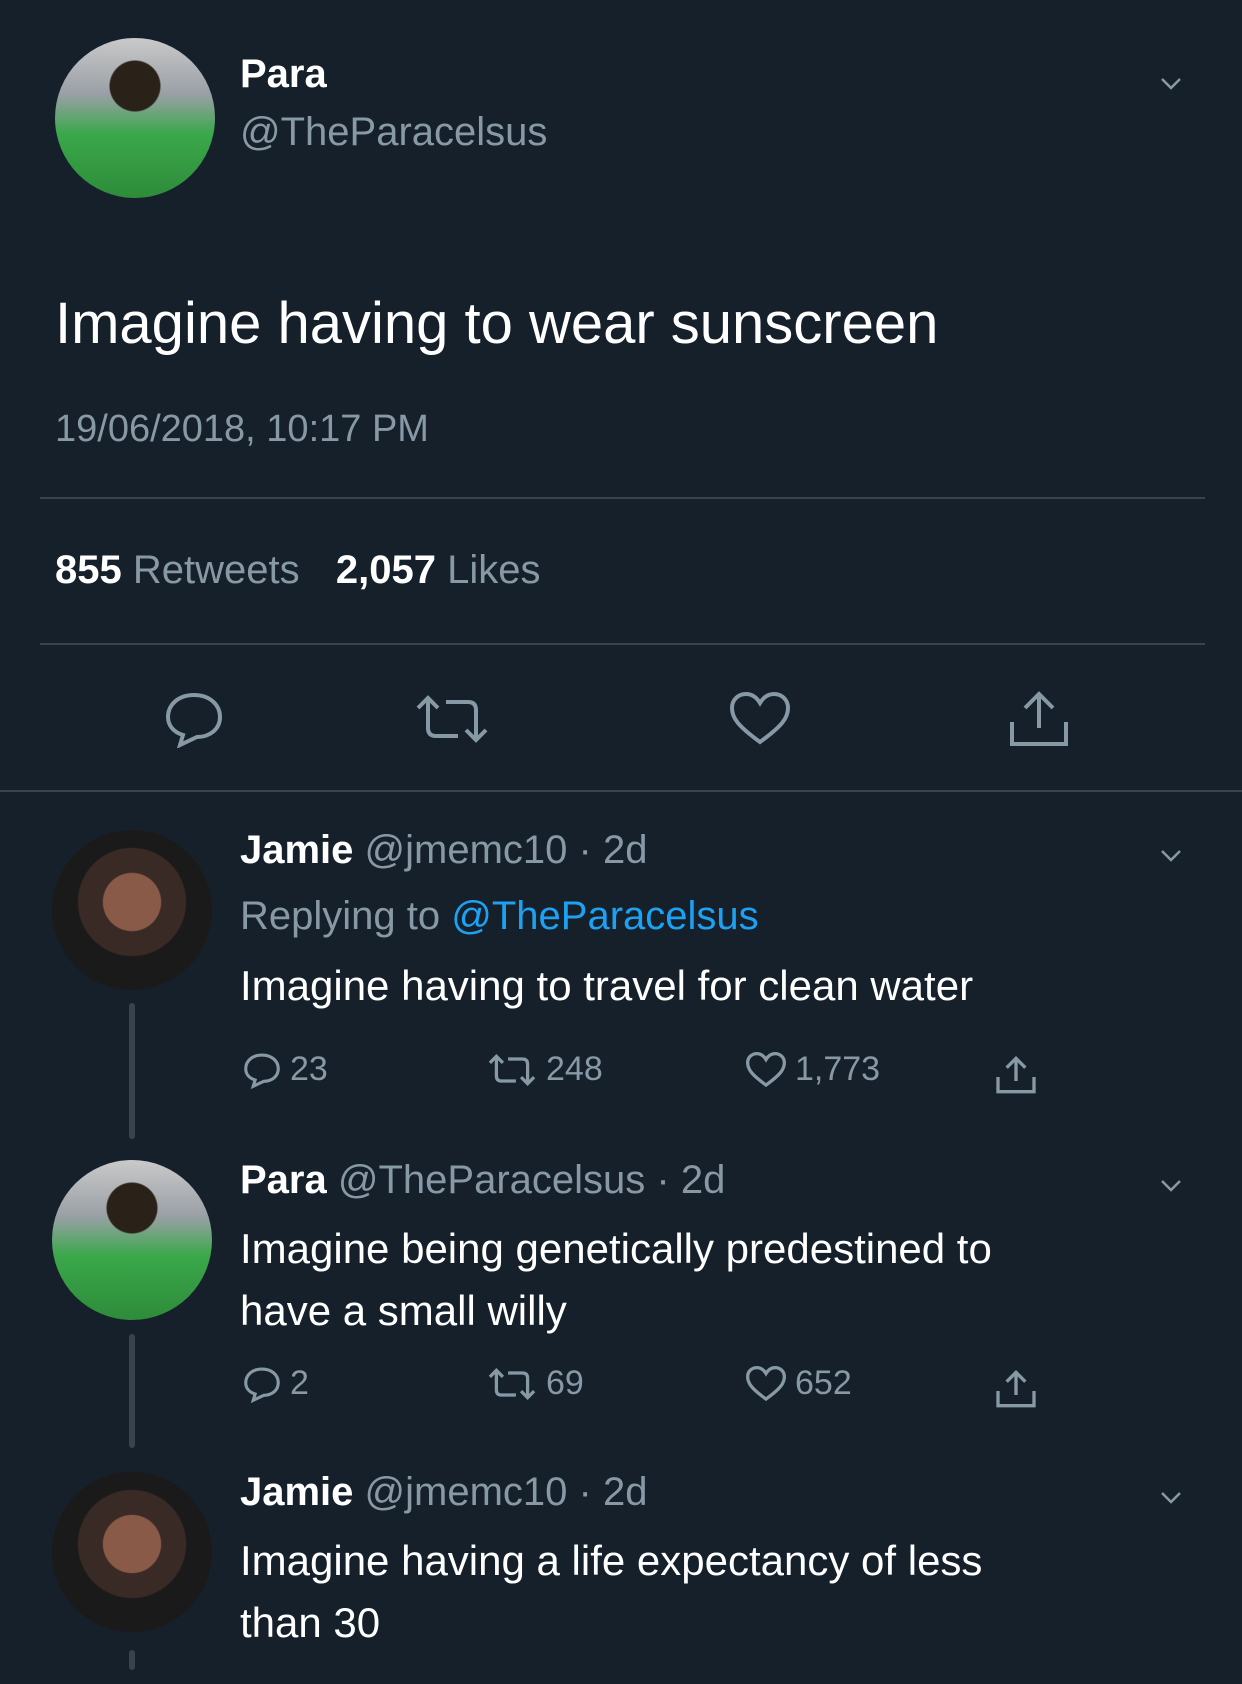 This screenshot has height=1684, width=1242. I want to click on reply-text-line: have a small willy, so click(403, 1310).